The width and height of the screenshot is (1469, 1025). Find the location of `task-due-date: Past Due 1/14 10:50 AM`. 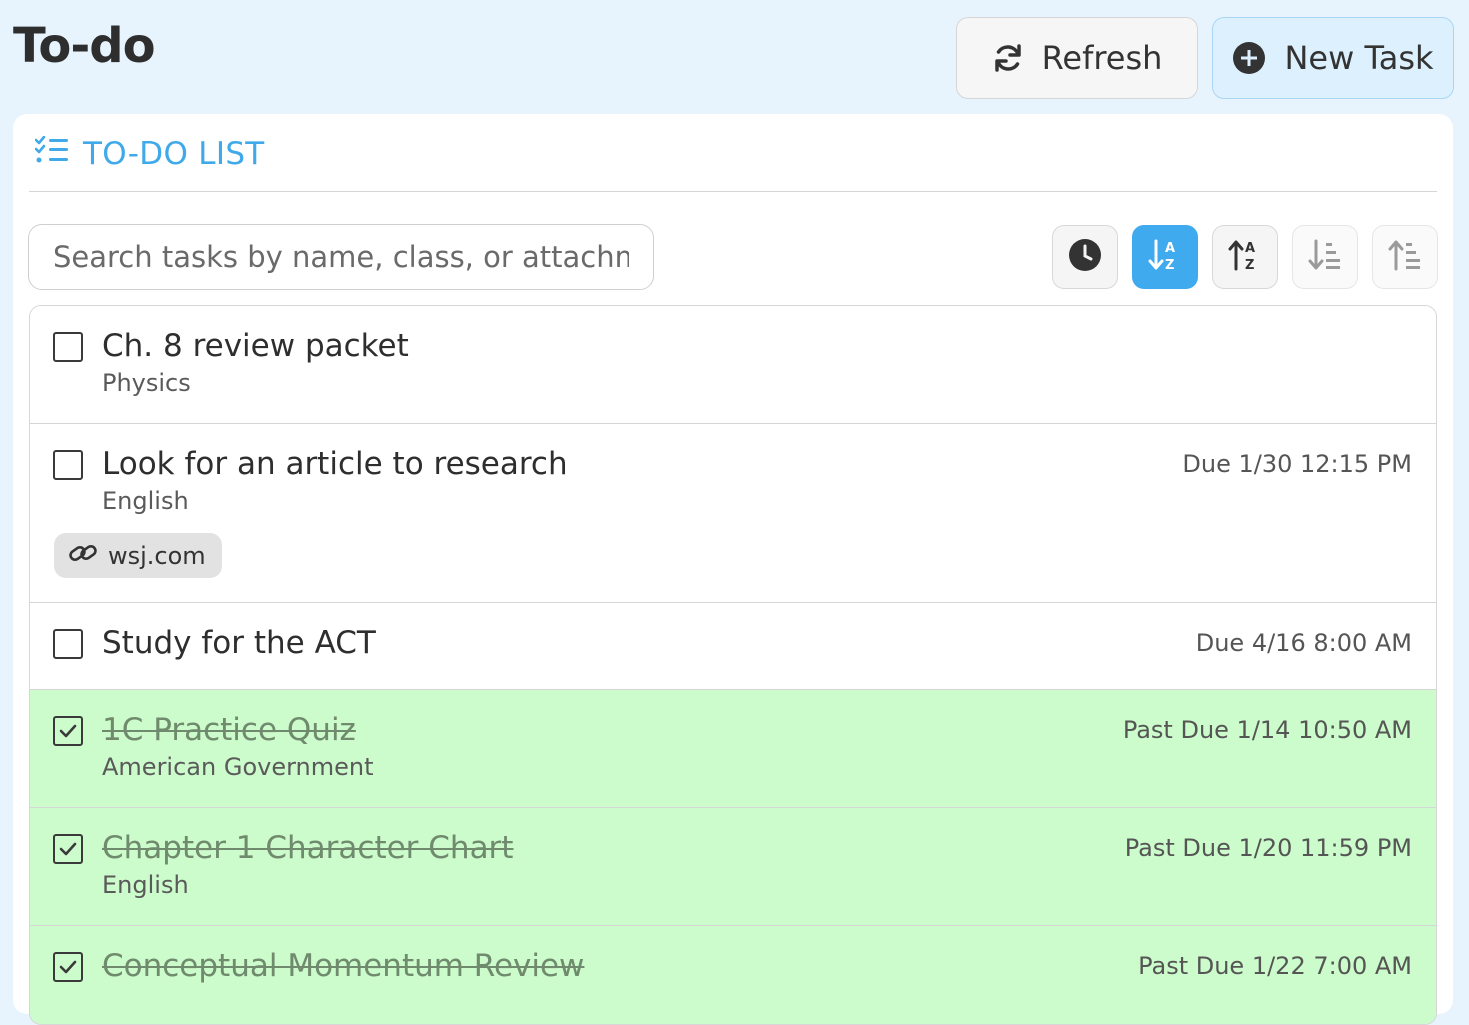

task-due-date: Past Due 1/14 10:50 AM is located at coordinates (1267, 730).